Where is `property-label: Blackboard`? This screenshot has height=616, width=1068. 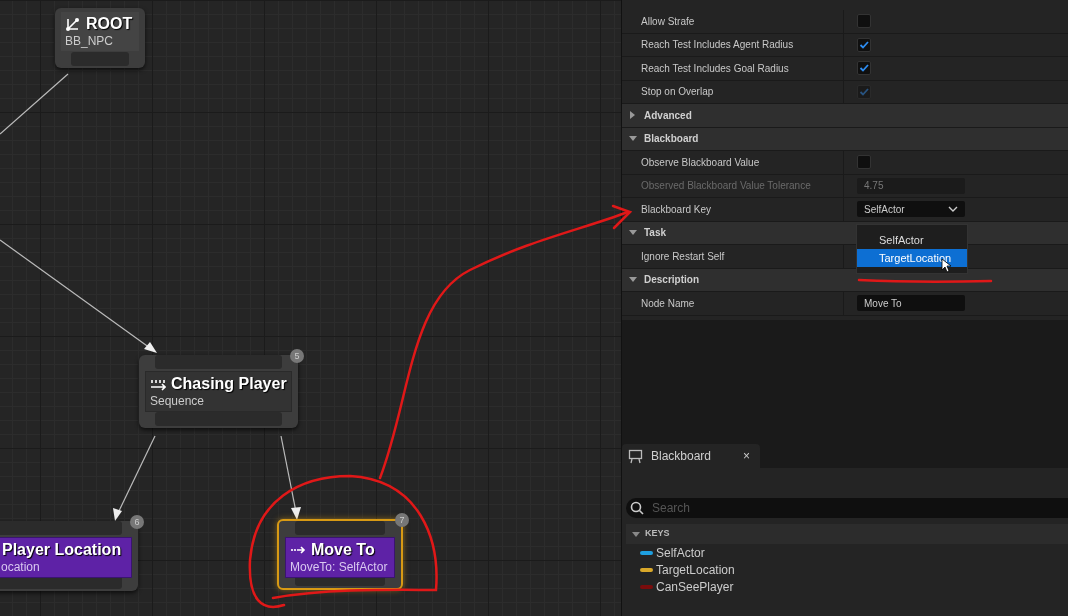
property-label: Blackboard is located at coordinates (671, 139).